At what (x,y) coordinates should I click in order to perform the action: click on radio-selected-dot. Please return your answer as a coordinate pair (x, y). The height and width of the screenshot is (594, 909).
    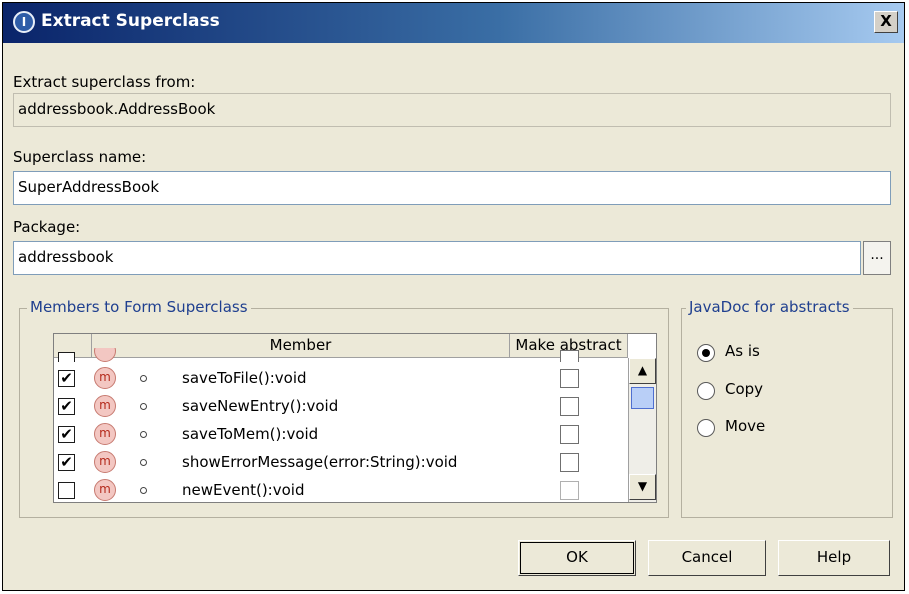
    Looking at the image, I should click on (706, 353).